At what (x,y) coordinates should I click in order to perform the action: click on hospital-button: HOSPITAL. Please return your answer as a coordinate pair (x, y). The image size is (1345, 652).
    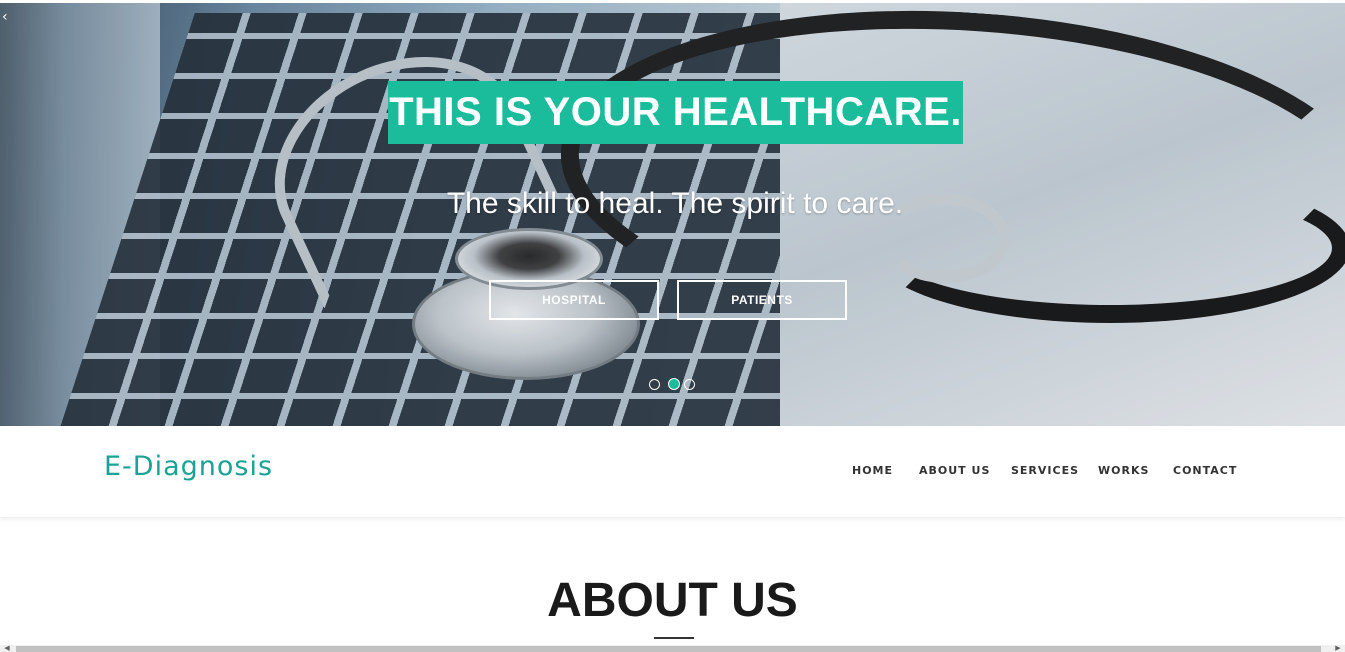
    Looking at the image, I should click on (574, 300).